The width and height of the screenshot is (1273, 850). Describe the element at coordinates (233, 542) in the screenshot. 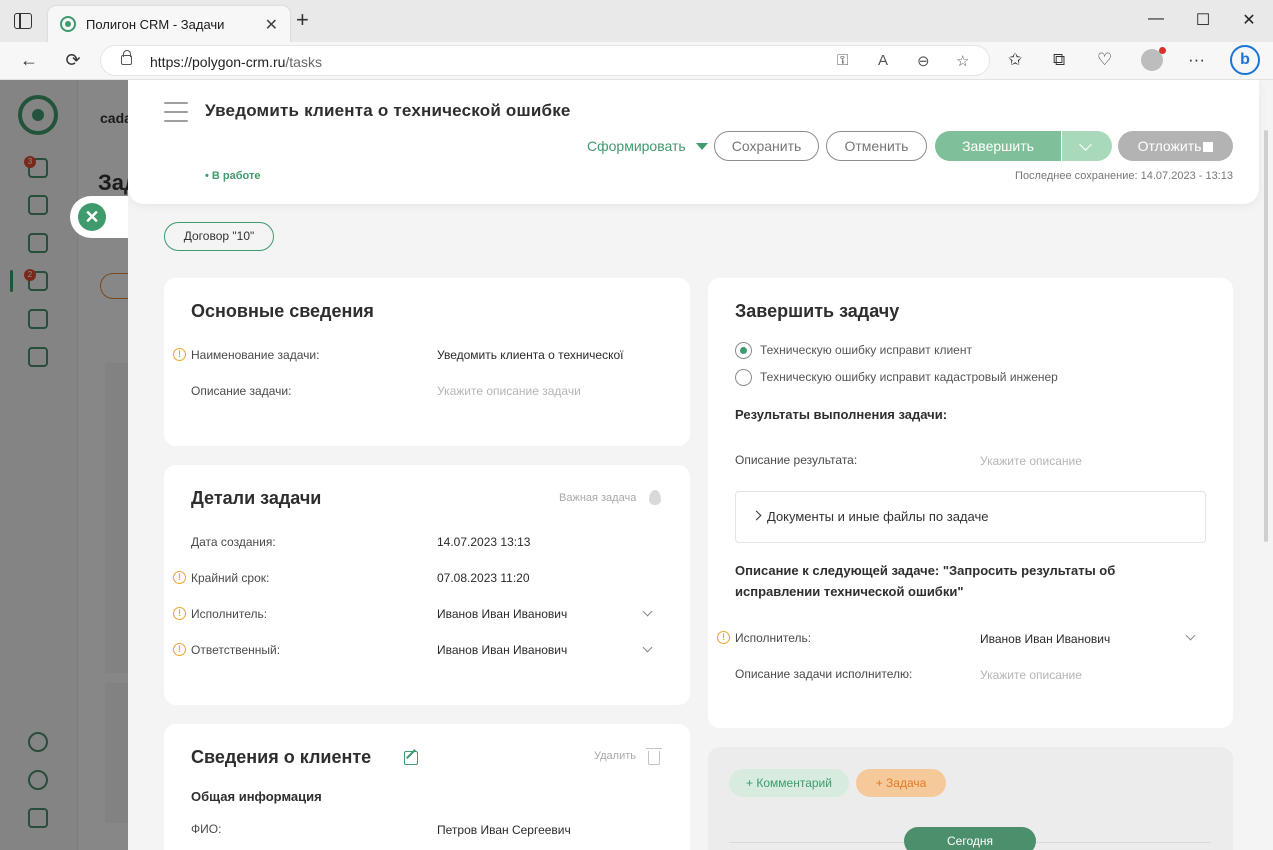

I see `created-date-label: Дата создания:` at that location.